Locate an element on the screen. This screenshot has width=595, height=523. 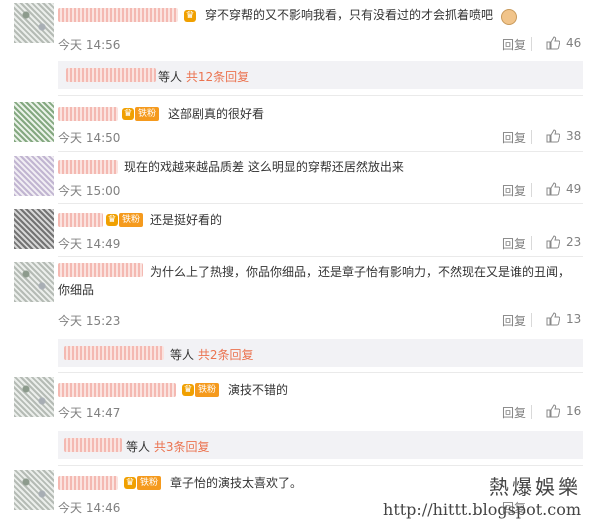
comment-text: 为什么上了热搜，你品你细品，还是章子怡有影响力，不然现在又是谁的丑闻，你细品 is located at coordinates (314, 281).